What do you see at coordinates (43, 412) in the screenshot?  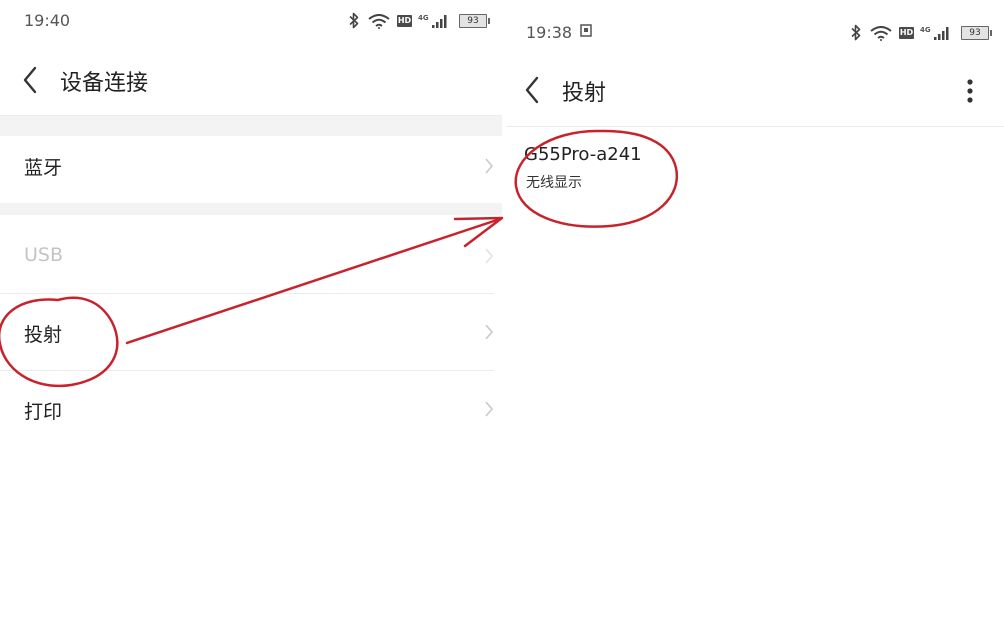 I see `list-item-label: 打印` at bounding box center [43, 412].